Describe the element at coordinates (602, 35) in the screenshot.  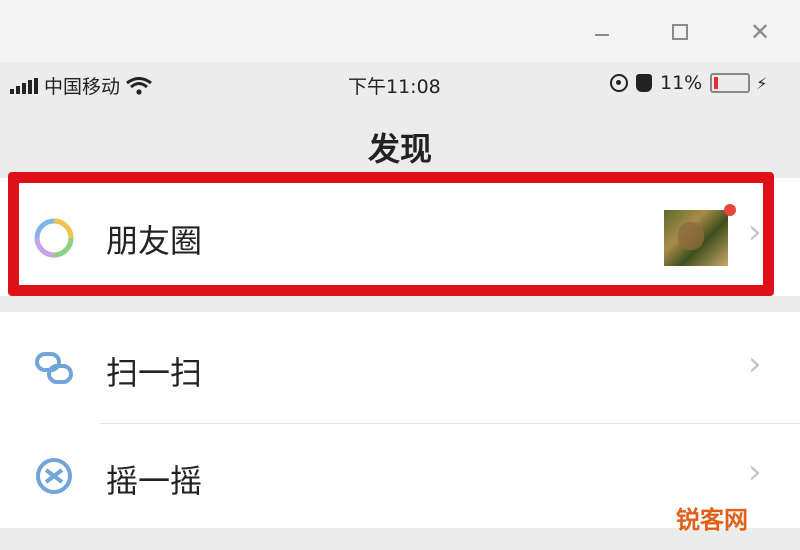
I see `minimize-icon` at that location.